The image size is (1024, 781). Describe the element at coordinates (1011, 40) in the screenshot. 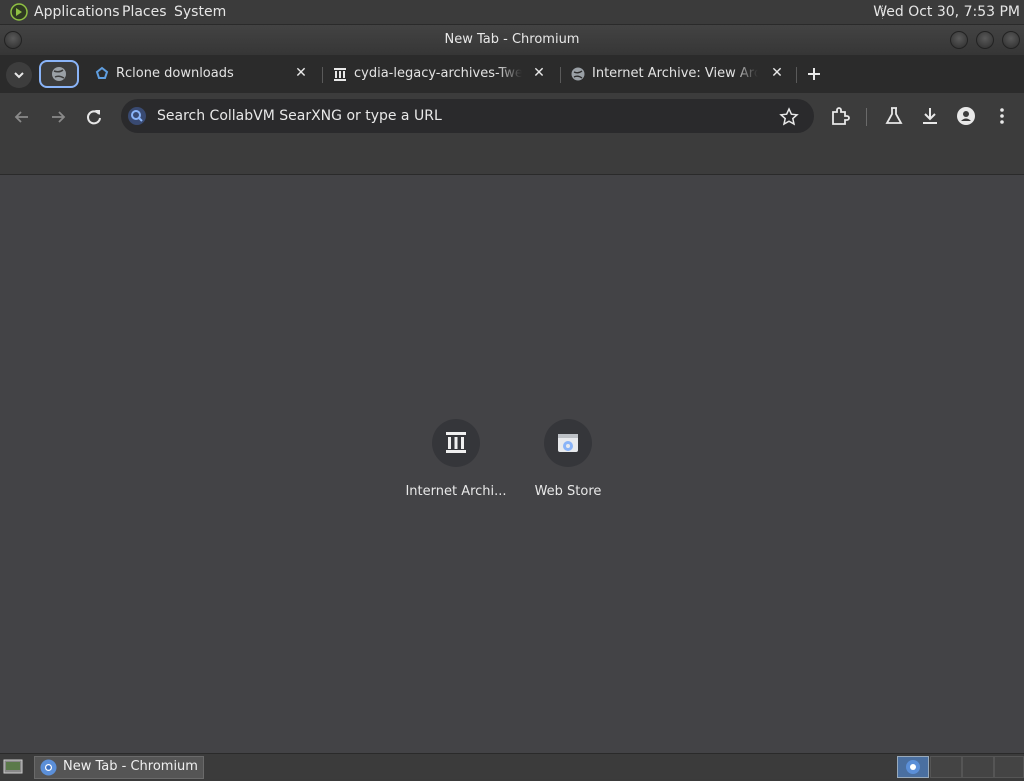

I see `close-window-button` at that location.